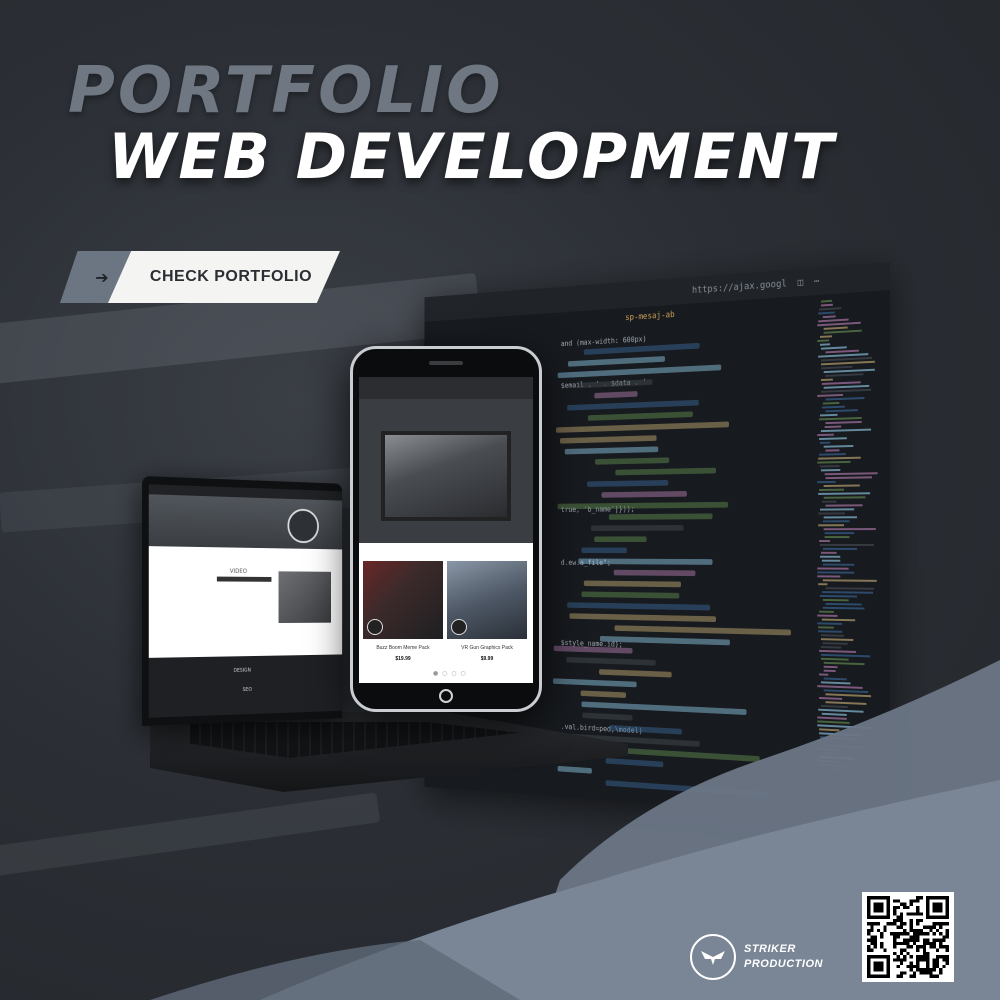  Describe the element at coordinates (783, 957) in the screenshot. I see `brand-name: STRIKER PRODUCTION` at that location.